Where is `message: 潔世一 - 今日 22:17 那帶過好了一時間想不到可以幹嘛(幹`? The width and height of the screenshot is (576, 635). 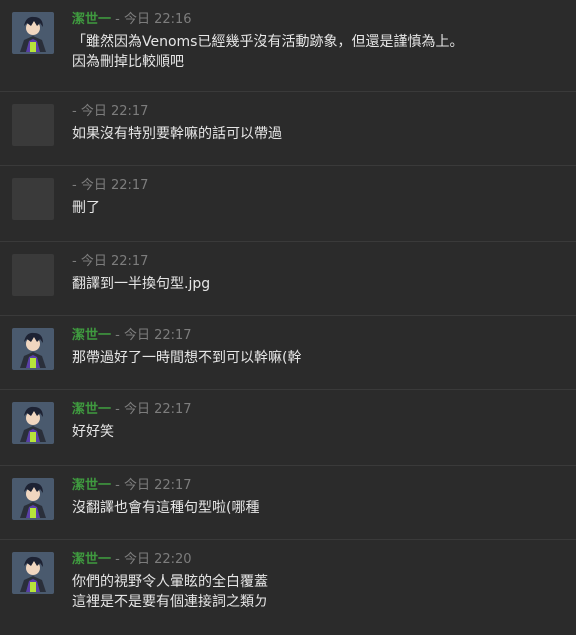
message: 潔世一 - 今日 22:17 那帶過好了一時間想不到可以幹嘛(幹 is located at coordinates (288, 353).